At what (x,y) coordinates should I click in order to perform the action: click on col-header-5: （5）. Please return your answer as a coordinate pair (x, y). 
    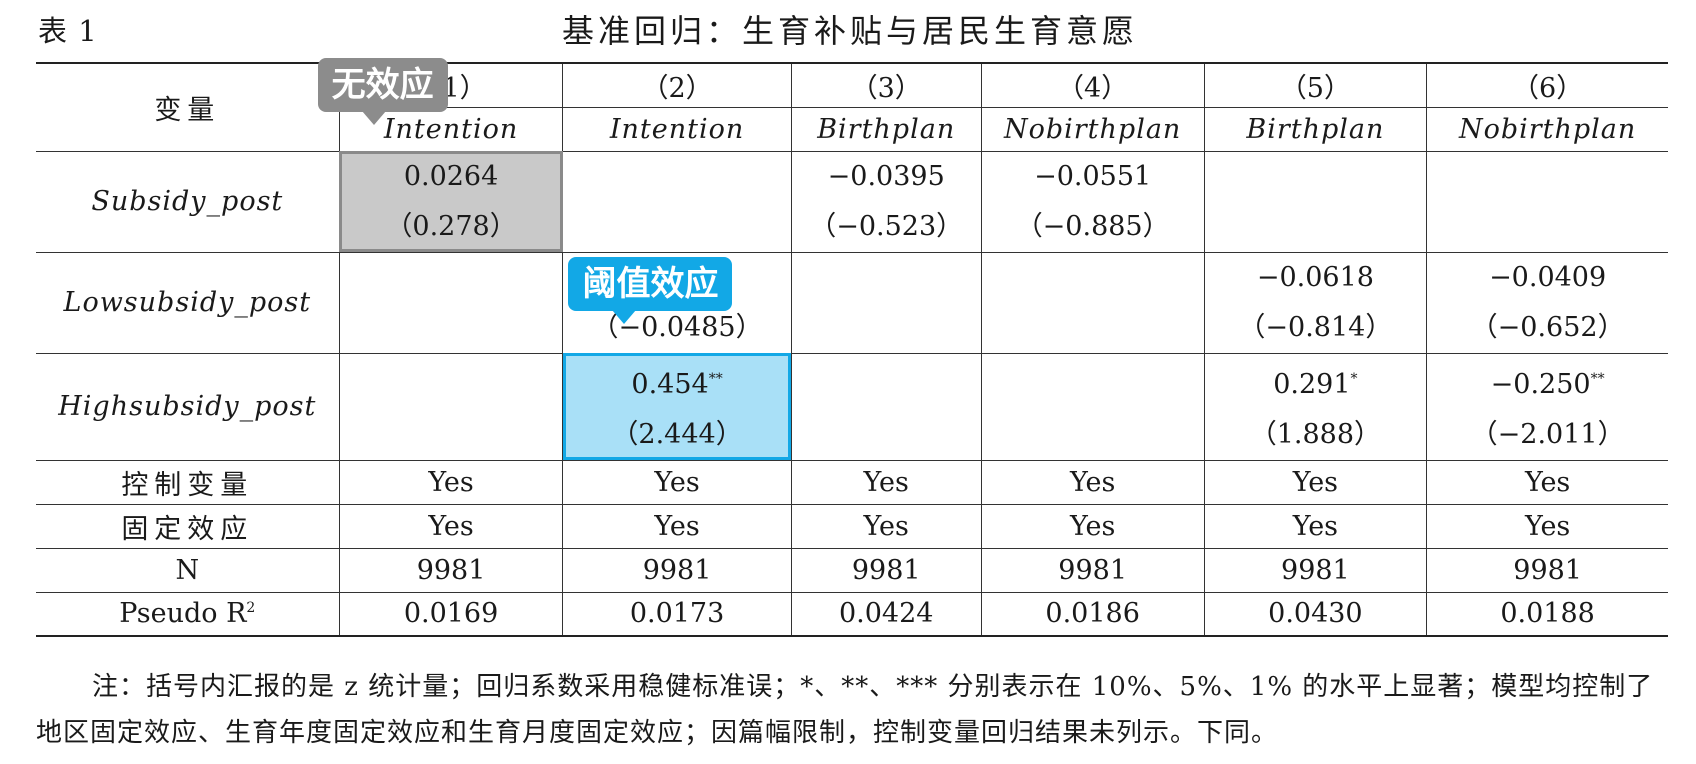
    Looking at the image, I should click on (1315, 85).